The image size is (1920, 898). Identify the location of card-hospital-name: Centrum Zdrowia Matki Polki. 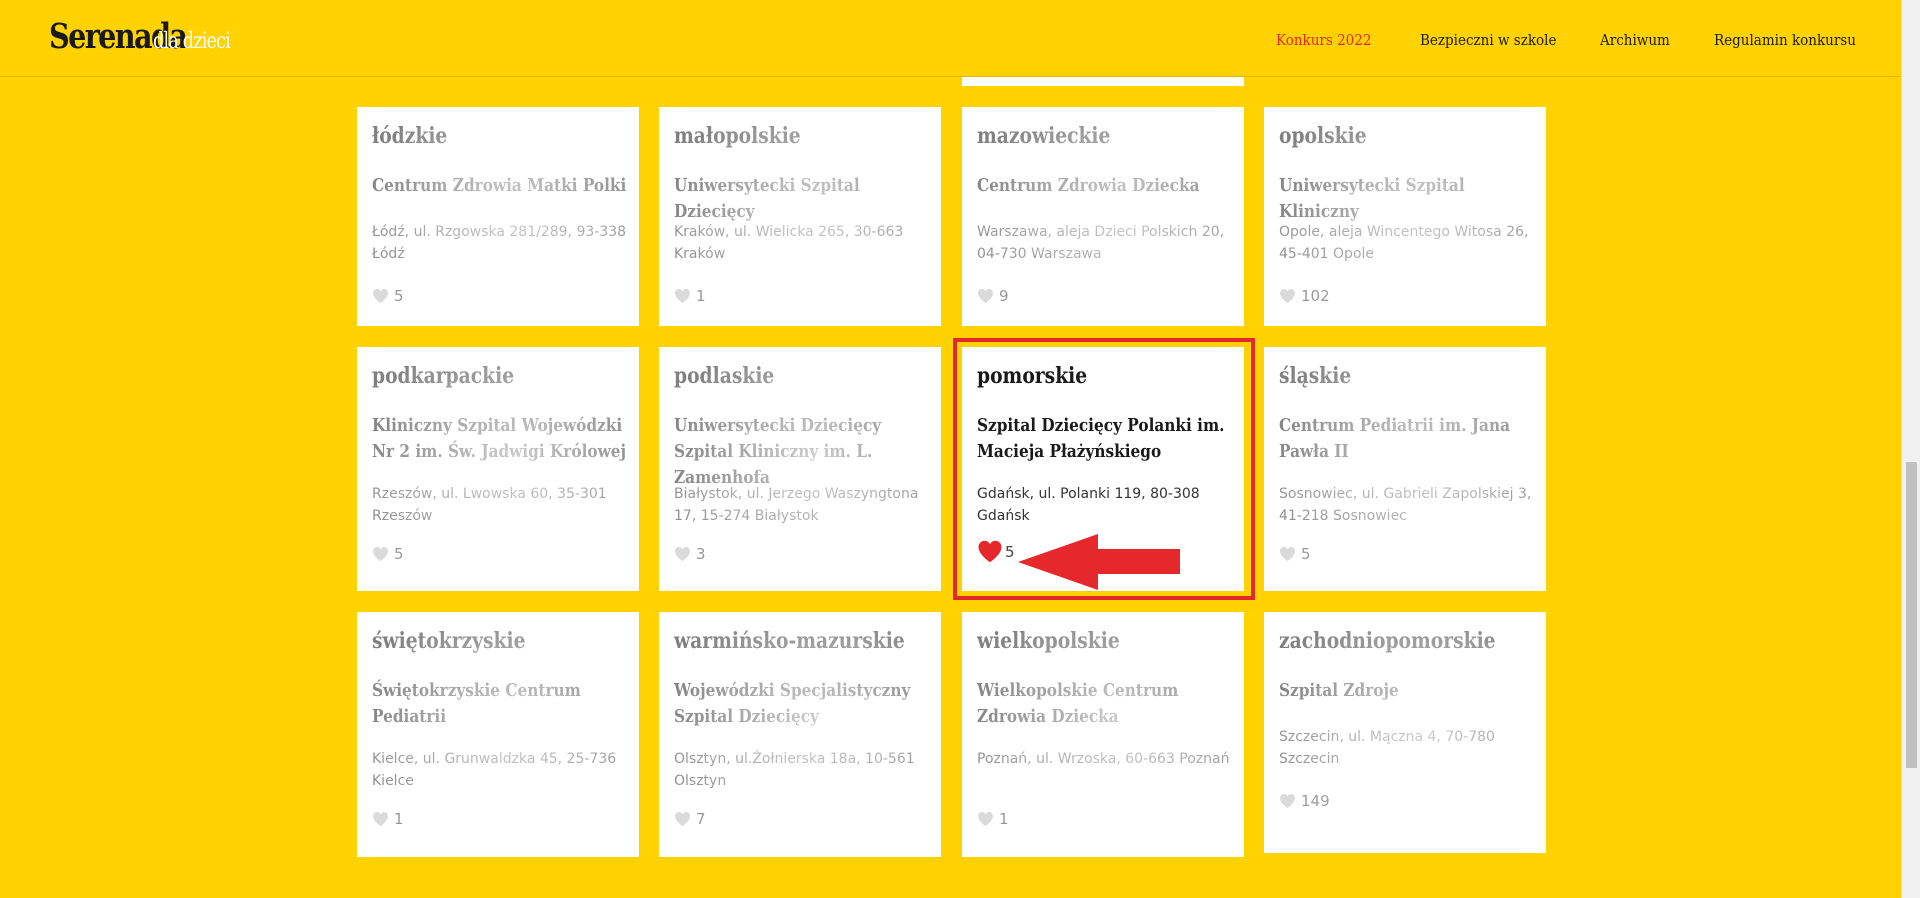
(499, 185).